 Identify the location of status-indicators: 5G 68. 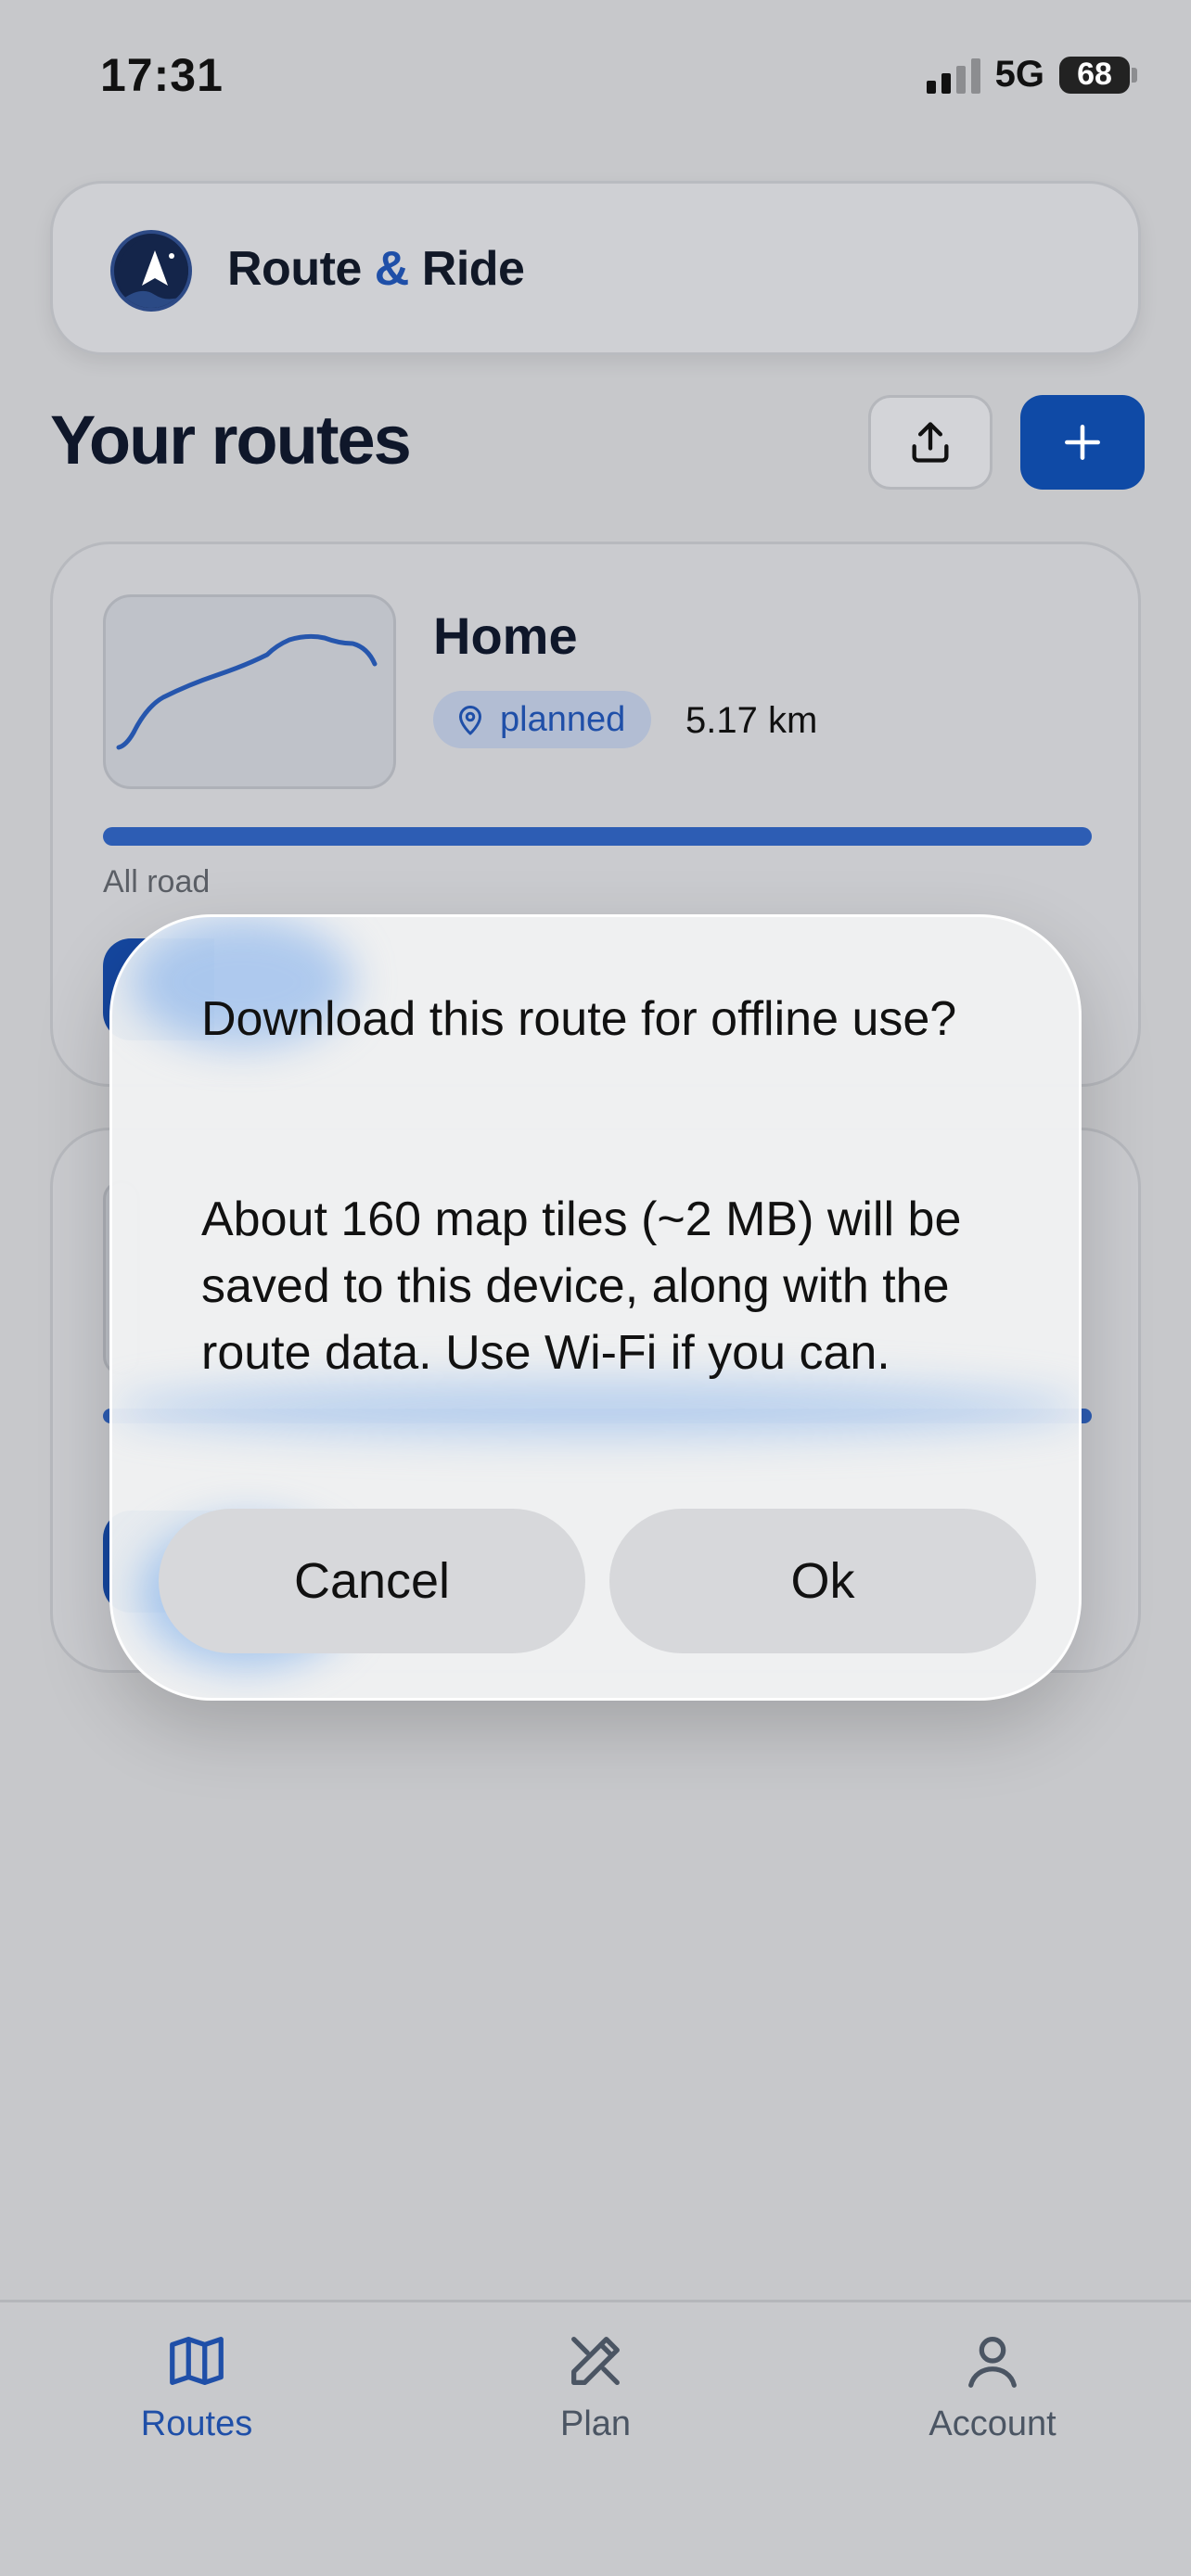
(1032, 75).